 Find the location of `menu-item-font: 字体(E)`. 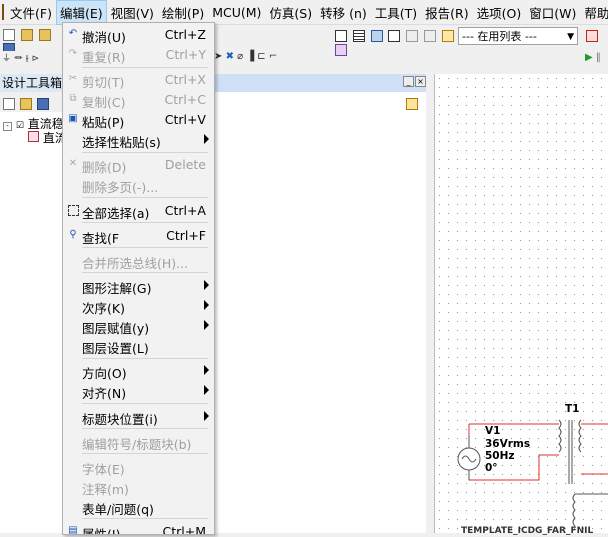

menu-item-font: 字体(E) is located at coordinates (138, 466).